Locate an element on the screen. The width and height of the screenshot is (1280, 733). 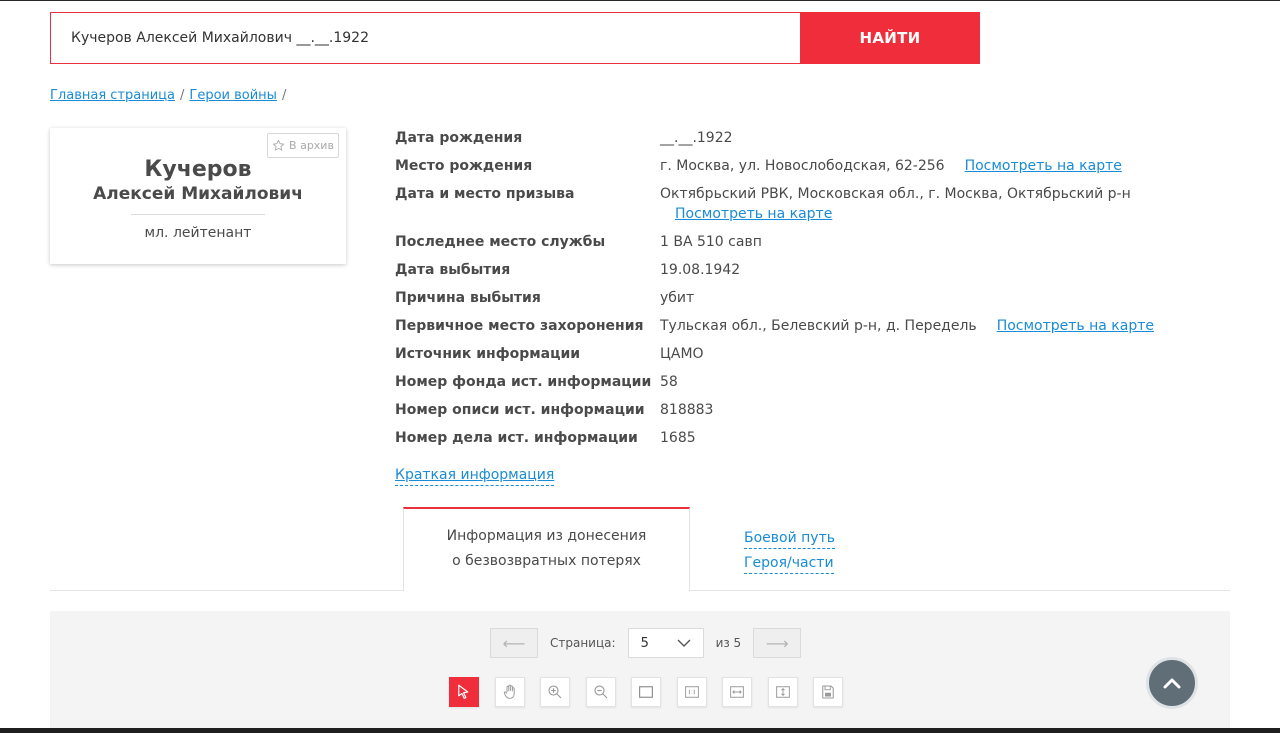
info-value: 818883 is located at coordinates (687, 410).